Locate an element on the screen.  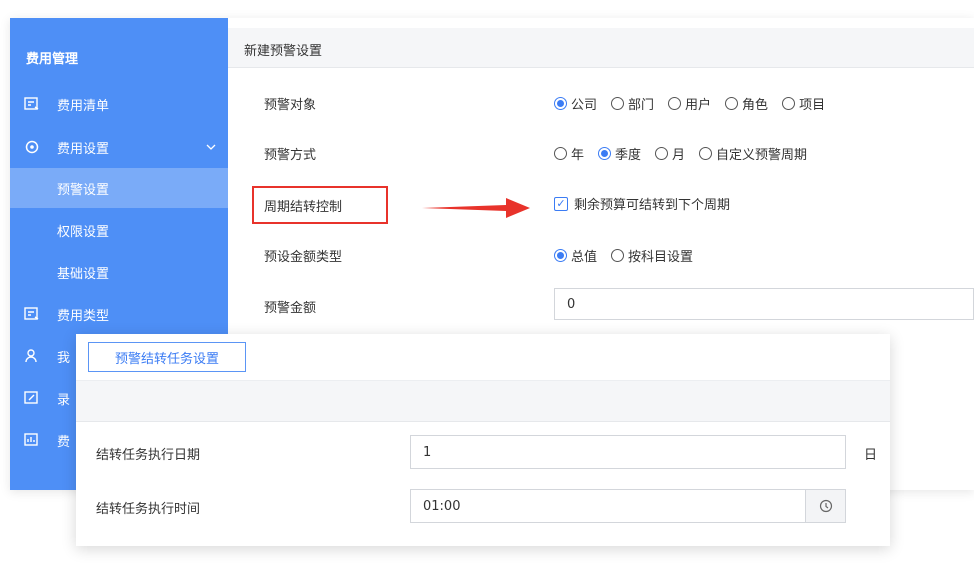
sidebar-item-label: 费 is located at coordinates (64, 442).